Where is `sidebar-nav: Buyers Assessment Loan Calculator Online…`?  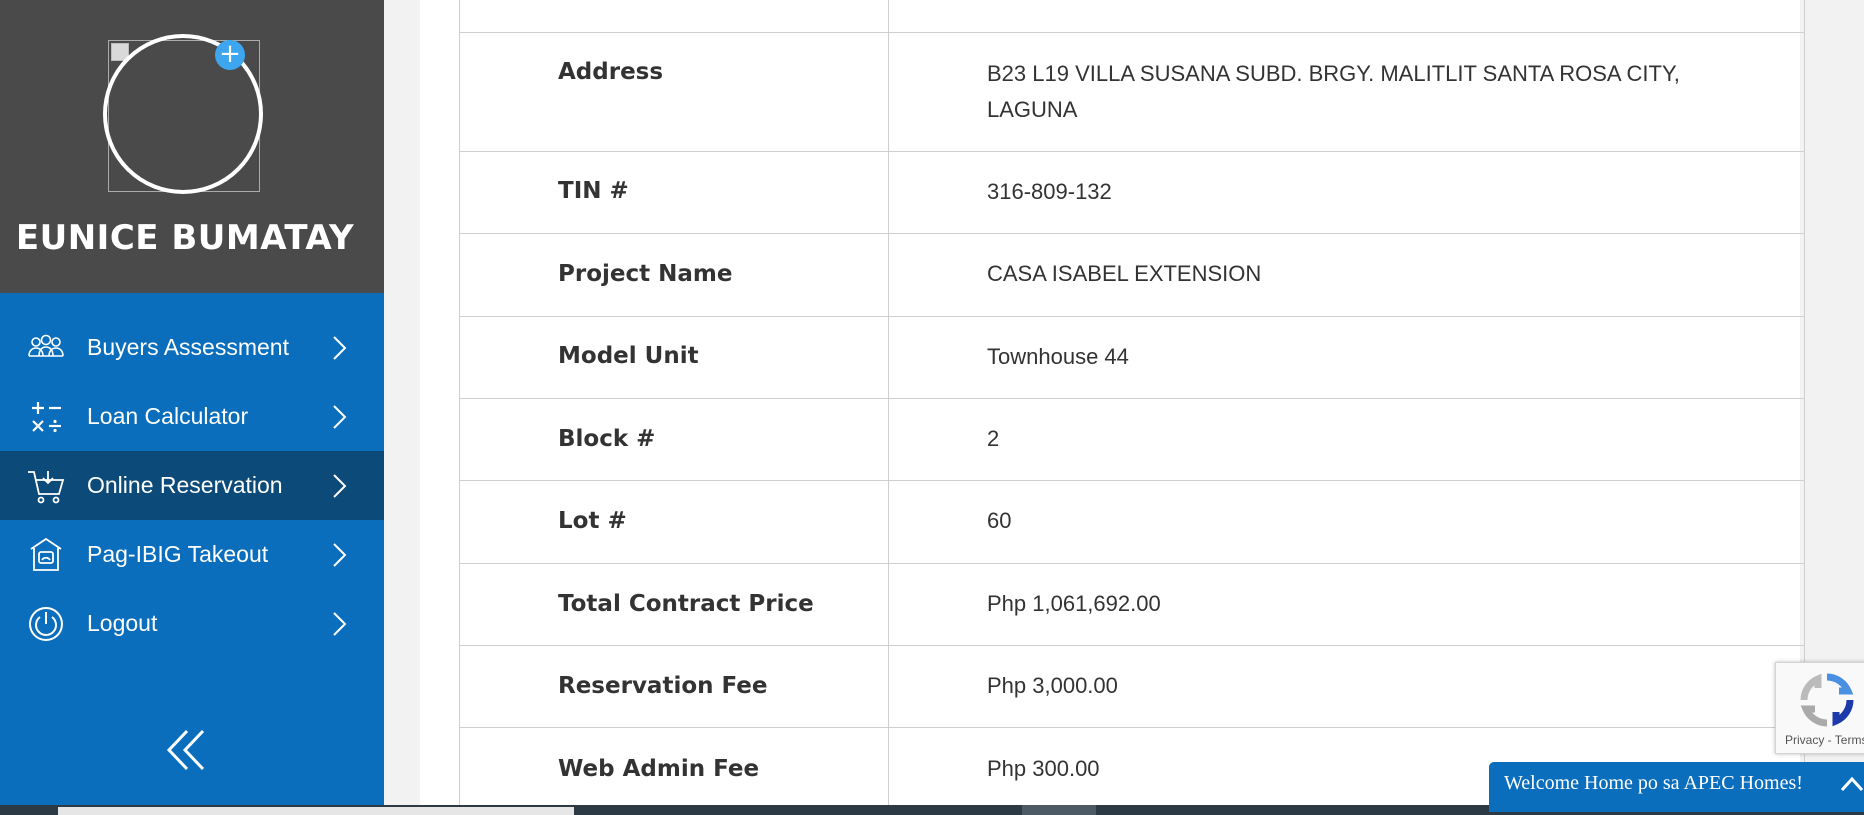
sidebar-nav: Buyers Assessment Loan Calculator Online… is located at coordinates (192, 485).